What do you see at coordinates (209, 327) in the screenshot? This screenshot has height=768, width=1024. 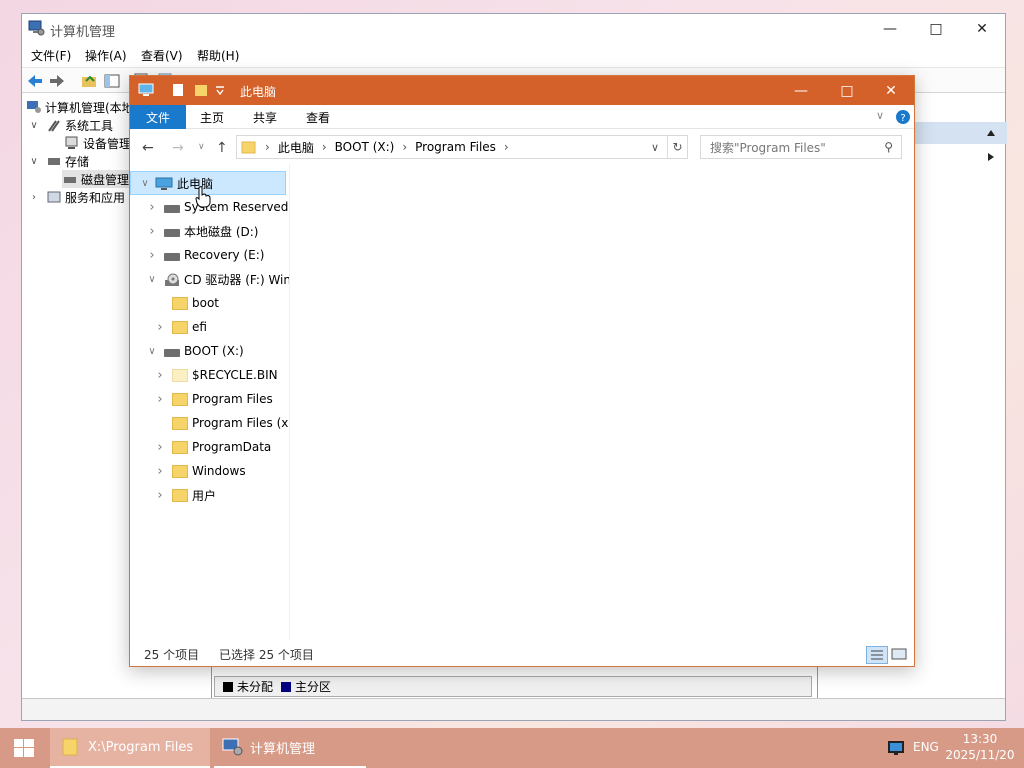 I see `nav-item: › efi` at bounding box center [209, 327].